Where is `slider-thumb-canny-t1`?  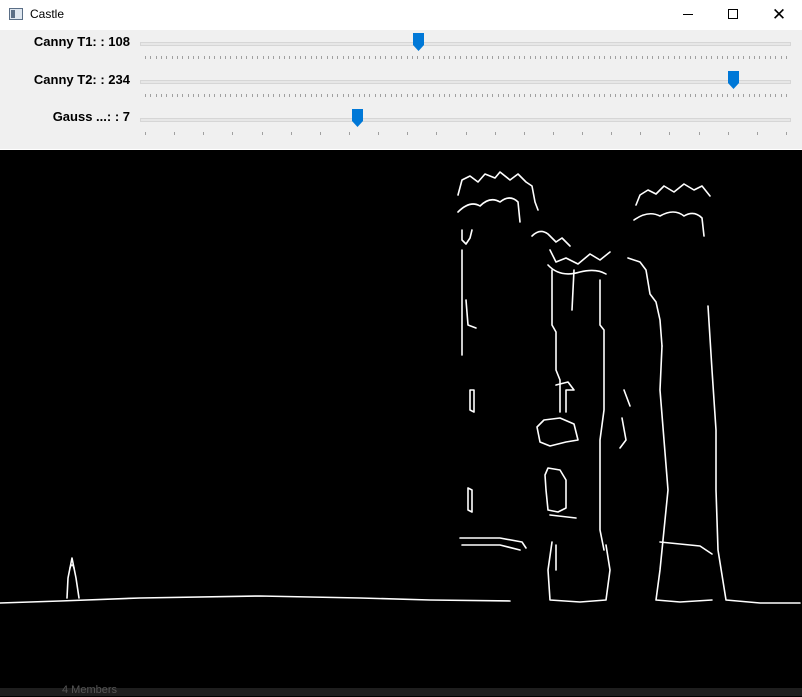
slider-thumb-canny-t1 is located at coordinates (418, 42).